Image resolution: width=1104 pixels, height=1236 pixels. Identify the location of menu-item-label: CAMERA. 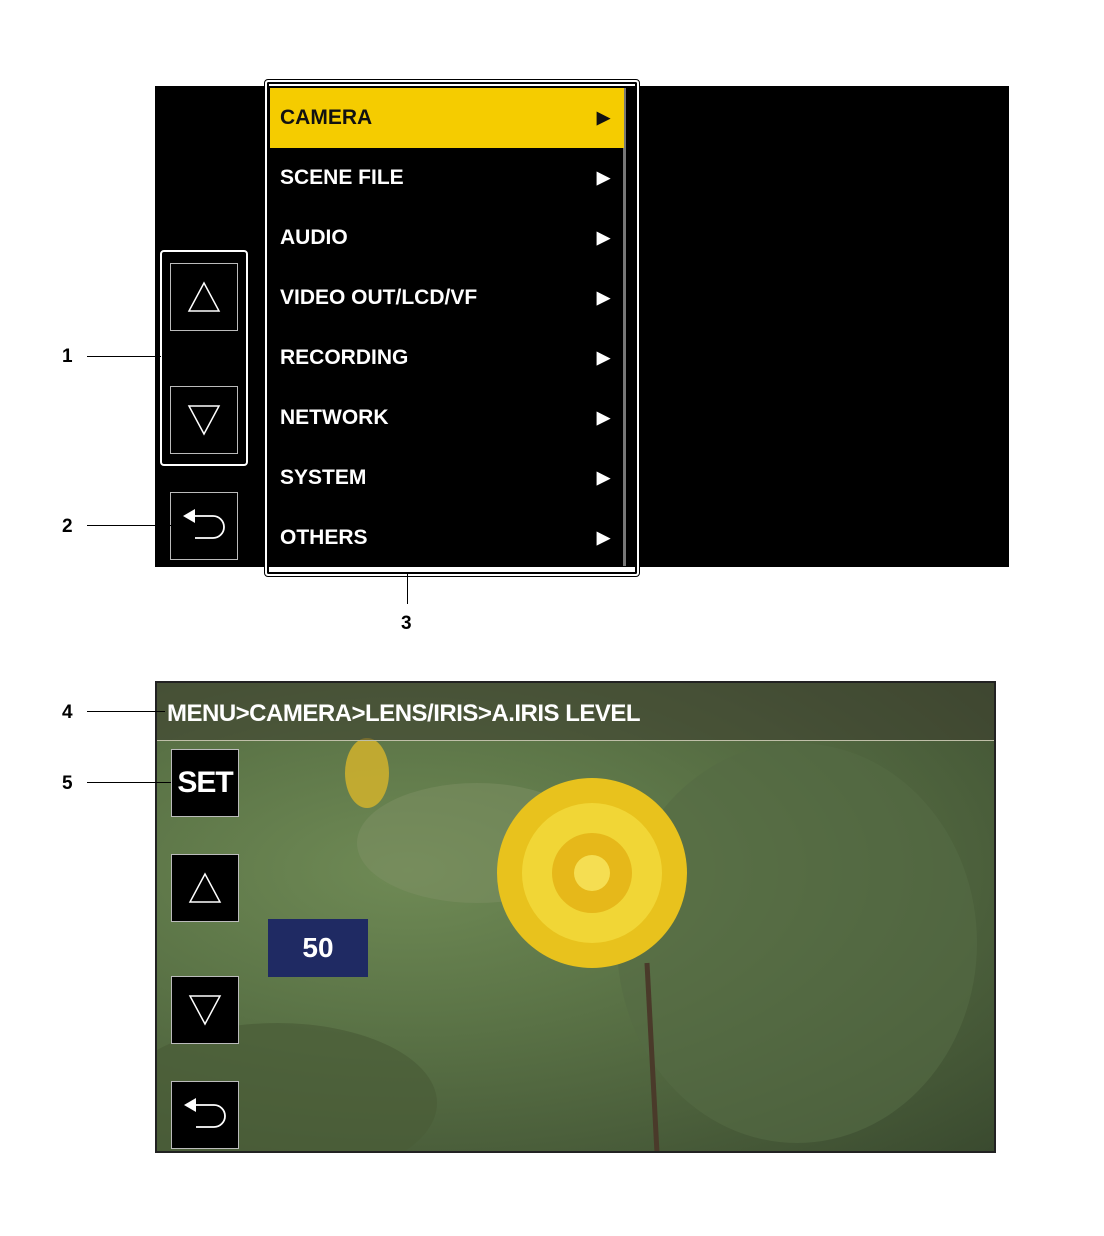
(326, 117).